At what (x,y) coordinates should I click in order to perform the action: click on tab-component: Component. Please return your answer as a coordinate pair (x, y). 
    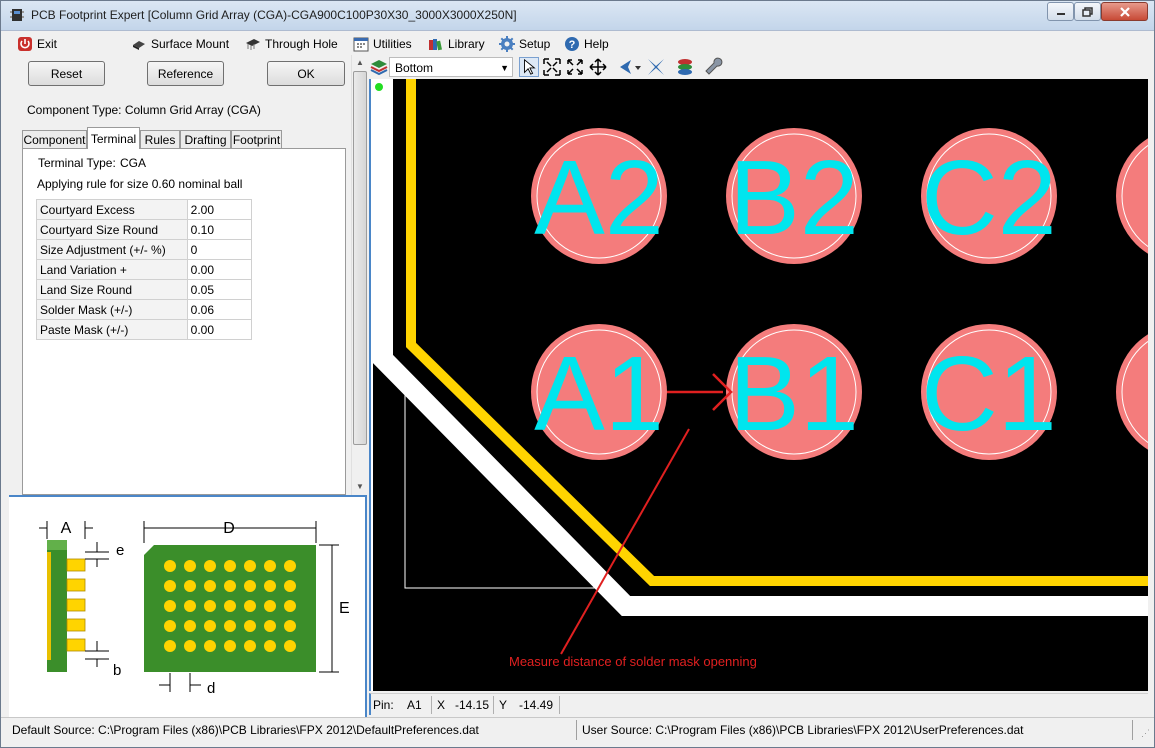
    Looking at the image, I should click on (54, 139).